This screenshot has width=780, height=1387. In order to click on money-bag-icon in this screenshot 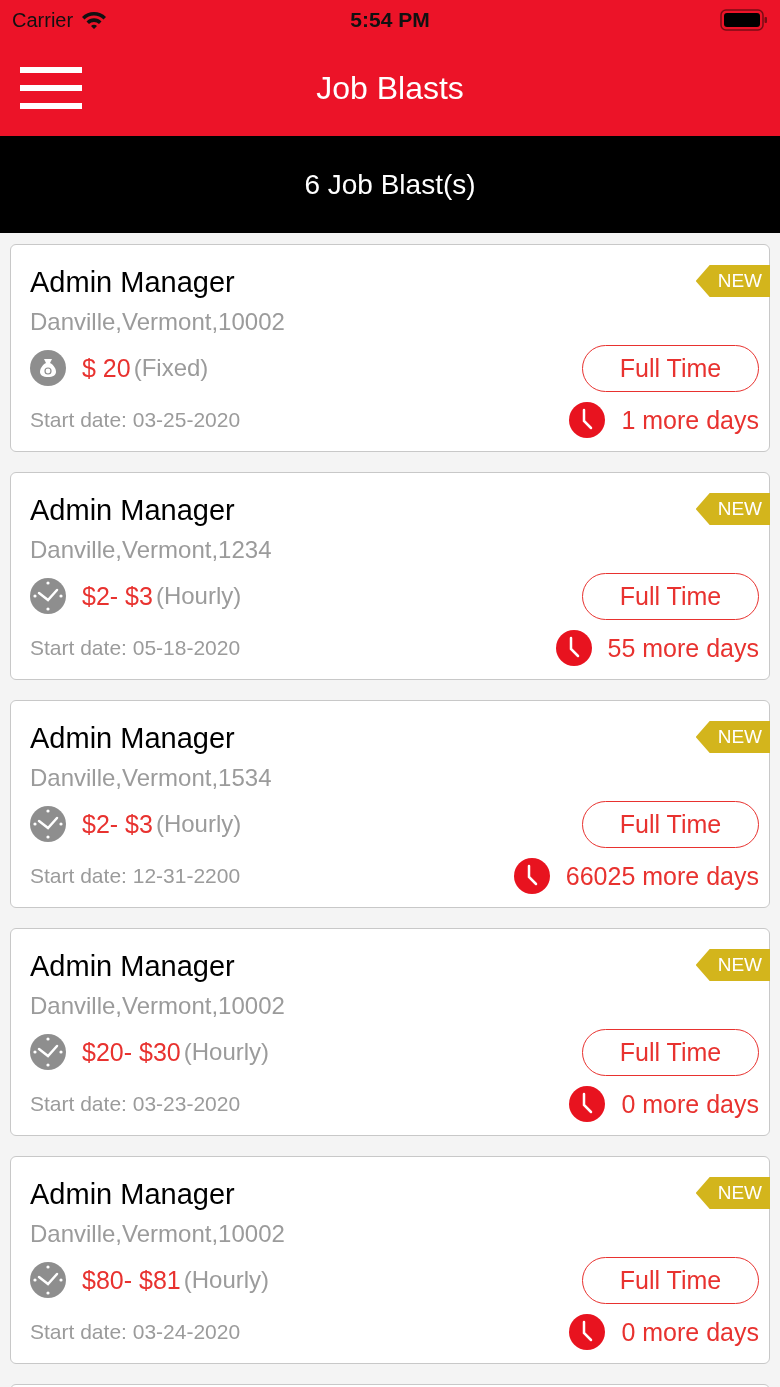, I will do `click(48, 368)`.